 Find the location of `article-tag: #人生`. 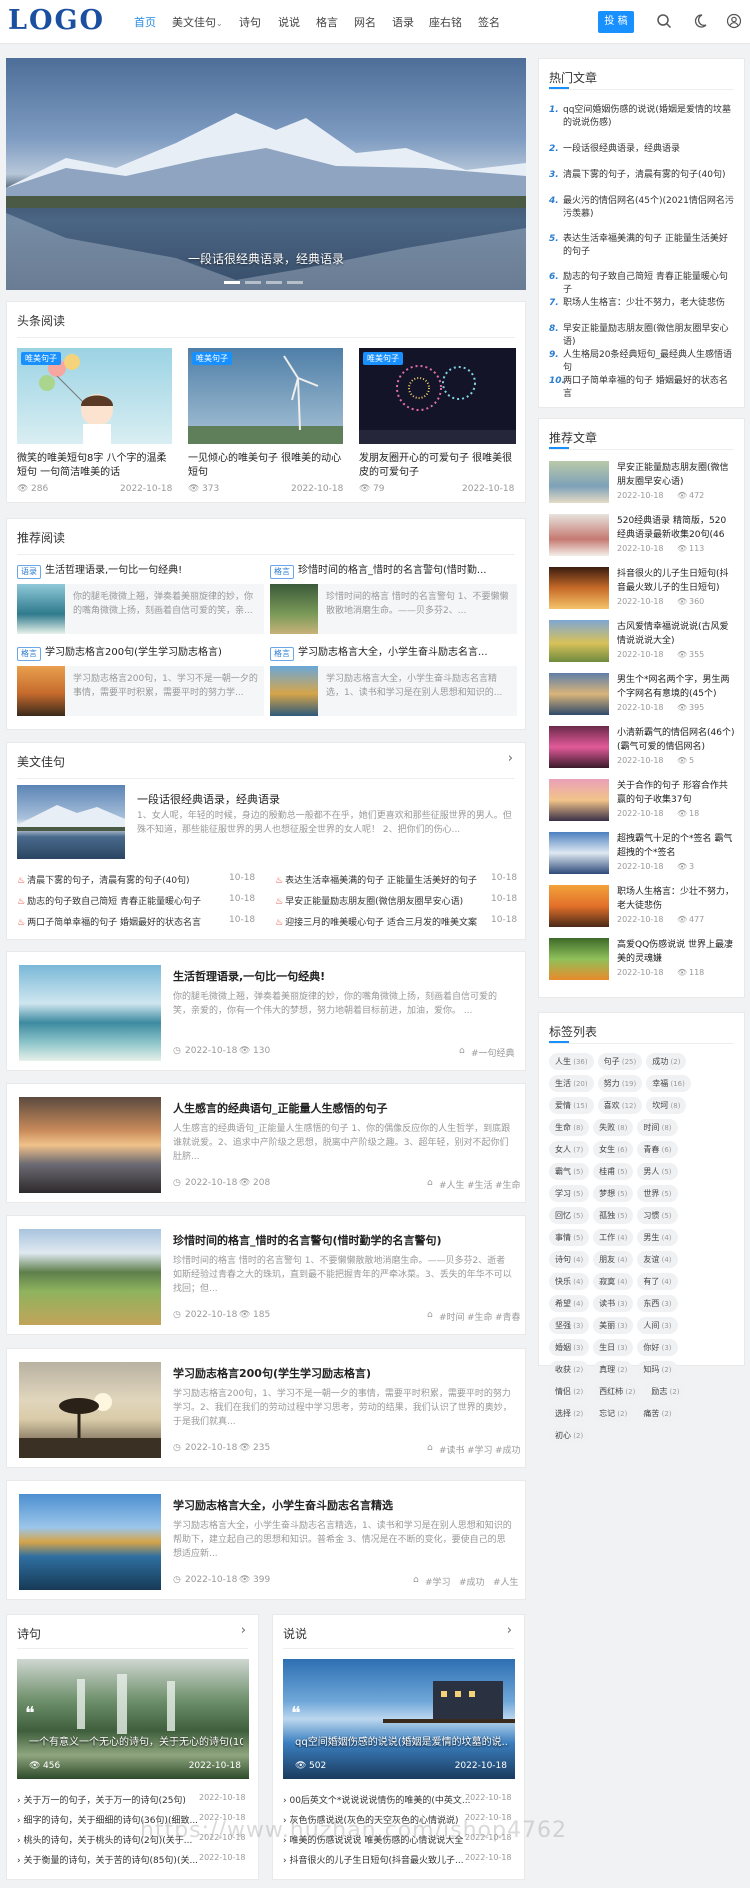

article-tag: #人生 is located at coordinates (506, 1581).